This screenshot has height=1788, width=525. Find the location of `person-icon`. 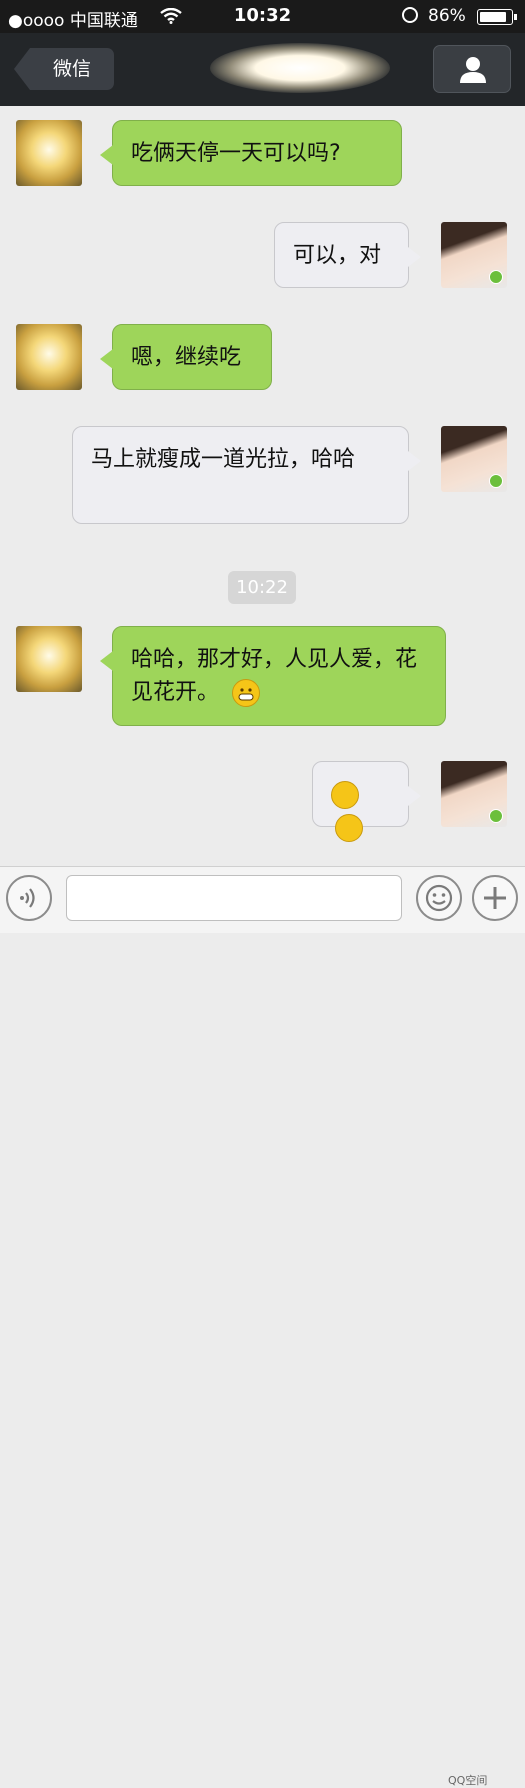

person-icon is located at coordinates (473, 70).